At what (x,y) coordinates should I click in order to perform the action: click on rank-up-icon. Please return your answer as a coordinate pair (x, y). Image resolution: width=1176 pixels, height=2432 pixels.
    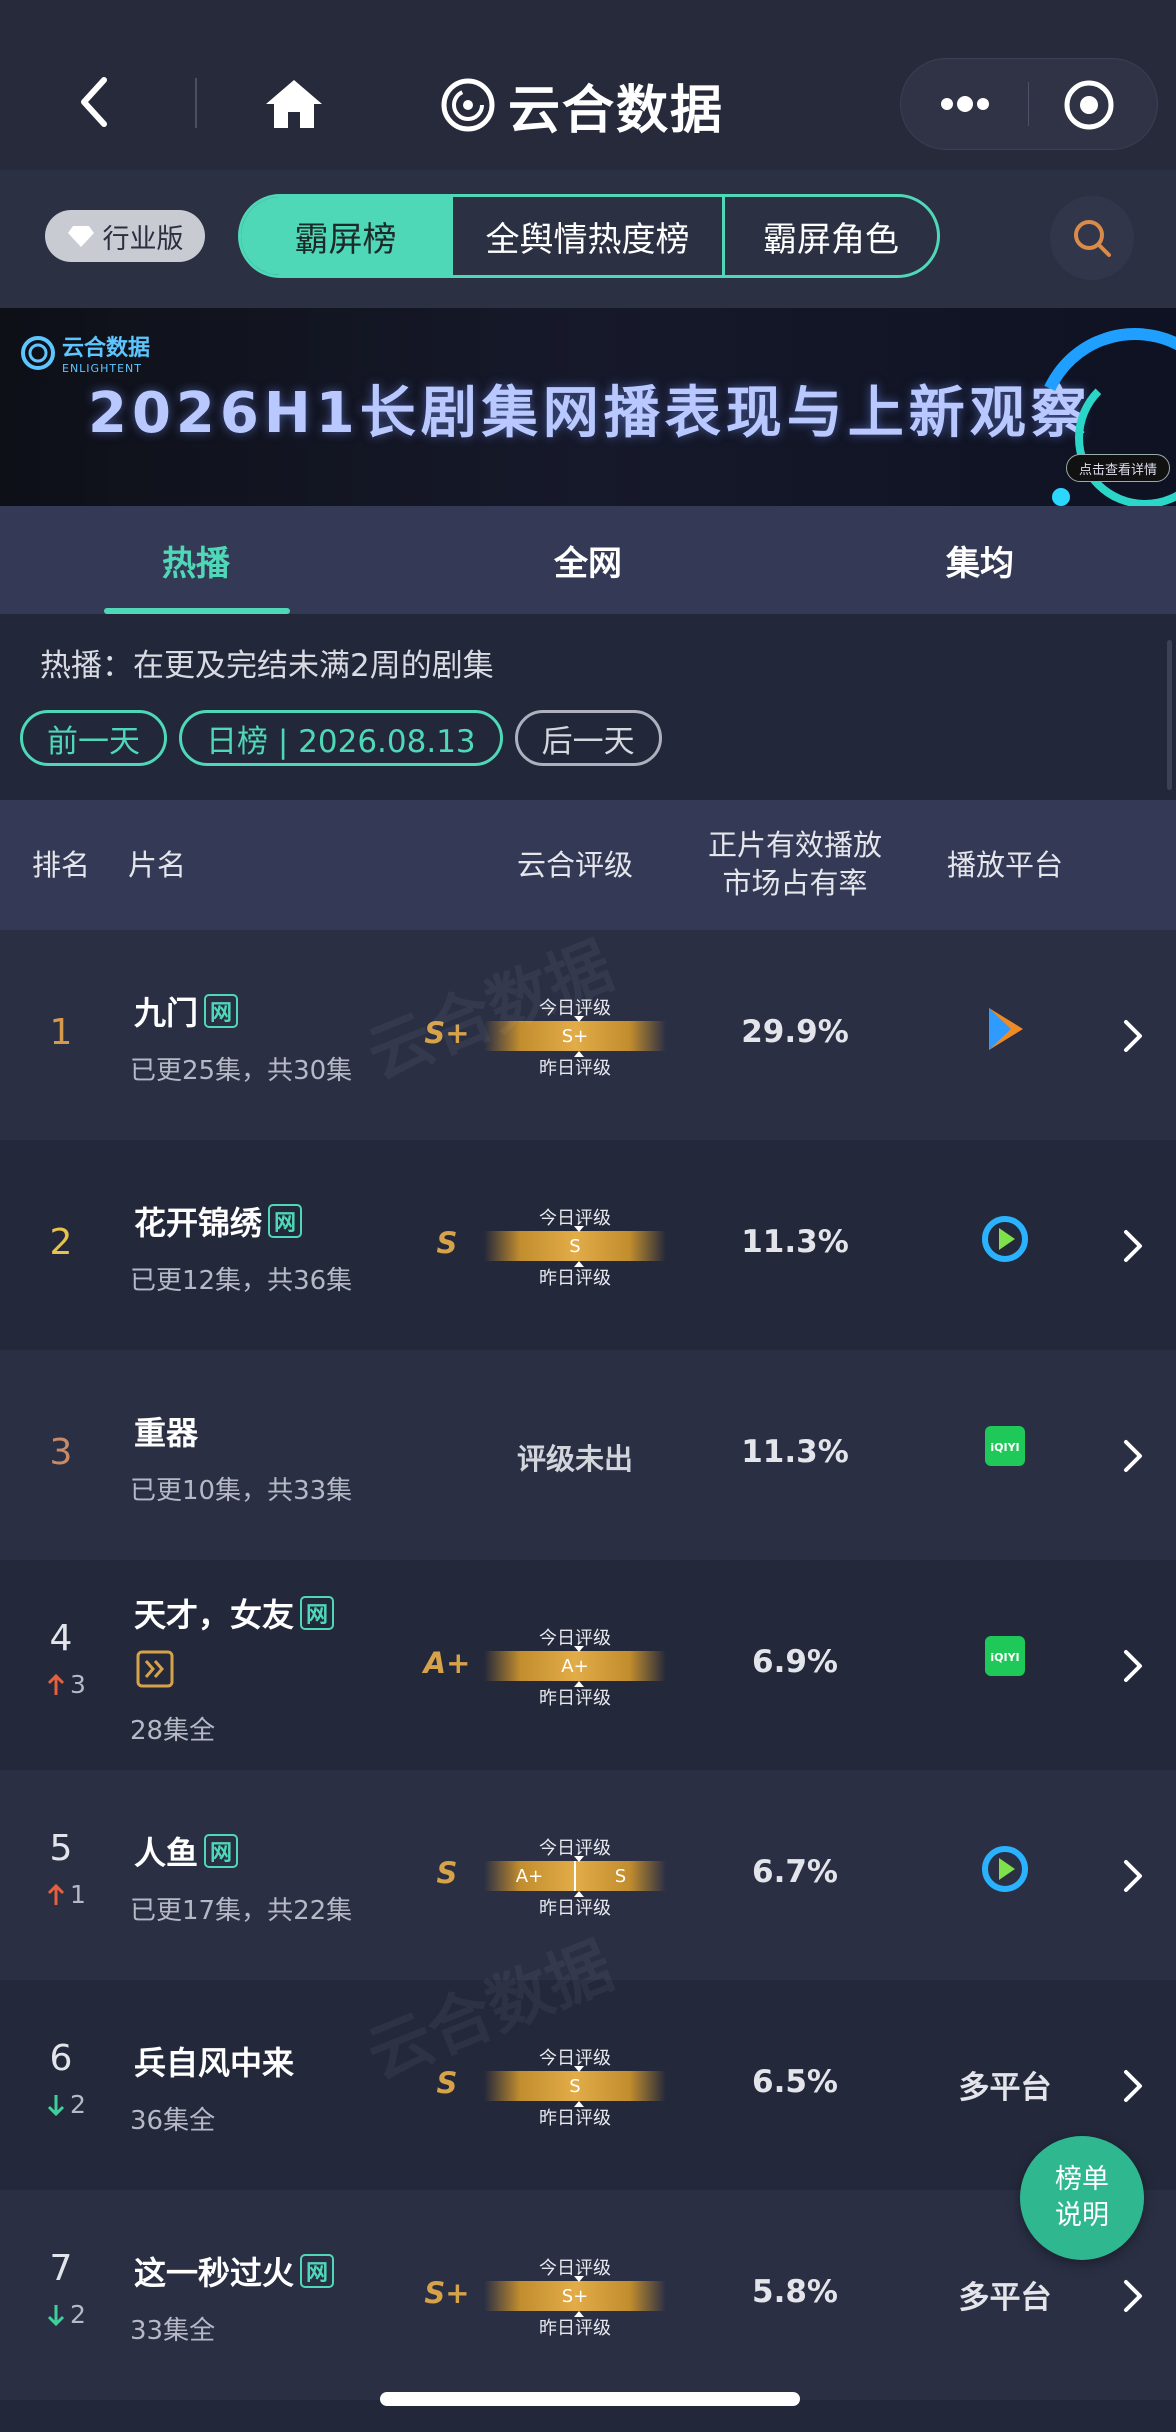
    Looking at the image, I should click on (56, 1894).